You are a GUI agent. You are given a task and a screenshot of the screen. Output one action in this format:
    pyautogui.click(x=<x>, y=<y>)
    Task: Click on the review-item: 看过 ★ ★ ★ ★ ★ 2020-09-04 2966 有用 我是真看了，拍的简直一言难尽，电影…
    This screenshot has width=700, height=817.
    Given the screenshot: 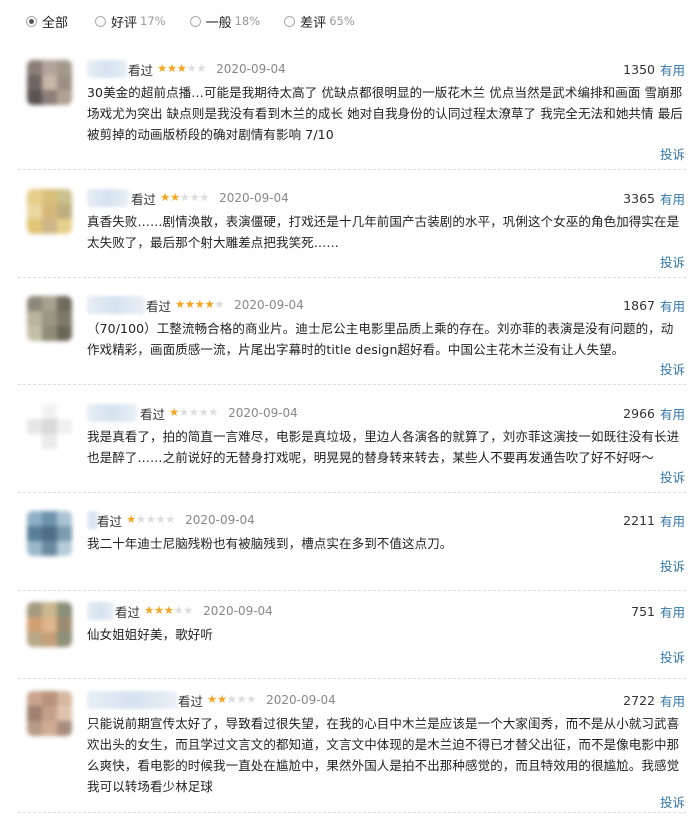 What is the action you would take?
    pyautogui.click(x=350, y=444)
    